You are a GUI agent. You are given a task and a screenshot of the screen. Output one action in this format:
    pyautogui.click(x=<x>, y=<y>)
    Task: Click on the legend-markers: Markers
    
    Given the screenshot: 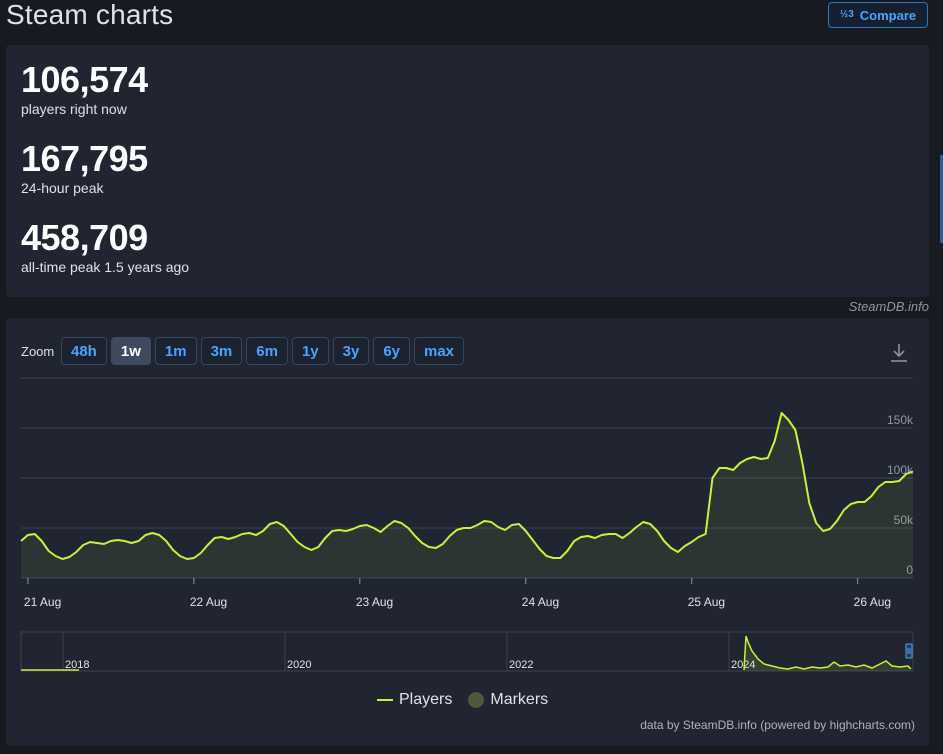 What is the action you would take?
    pyautogui.click(x=508, y=700)
    